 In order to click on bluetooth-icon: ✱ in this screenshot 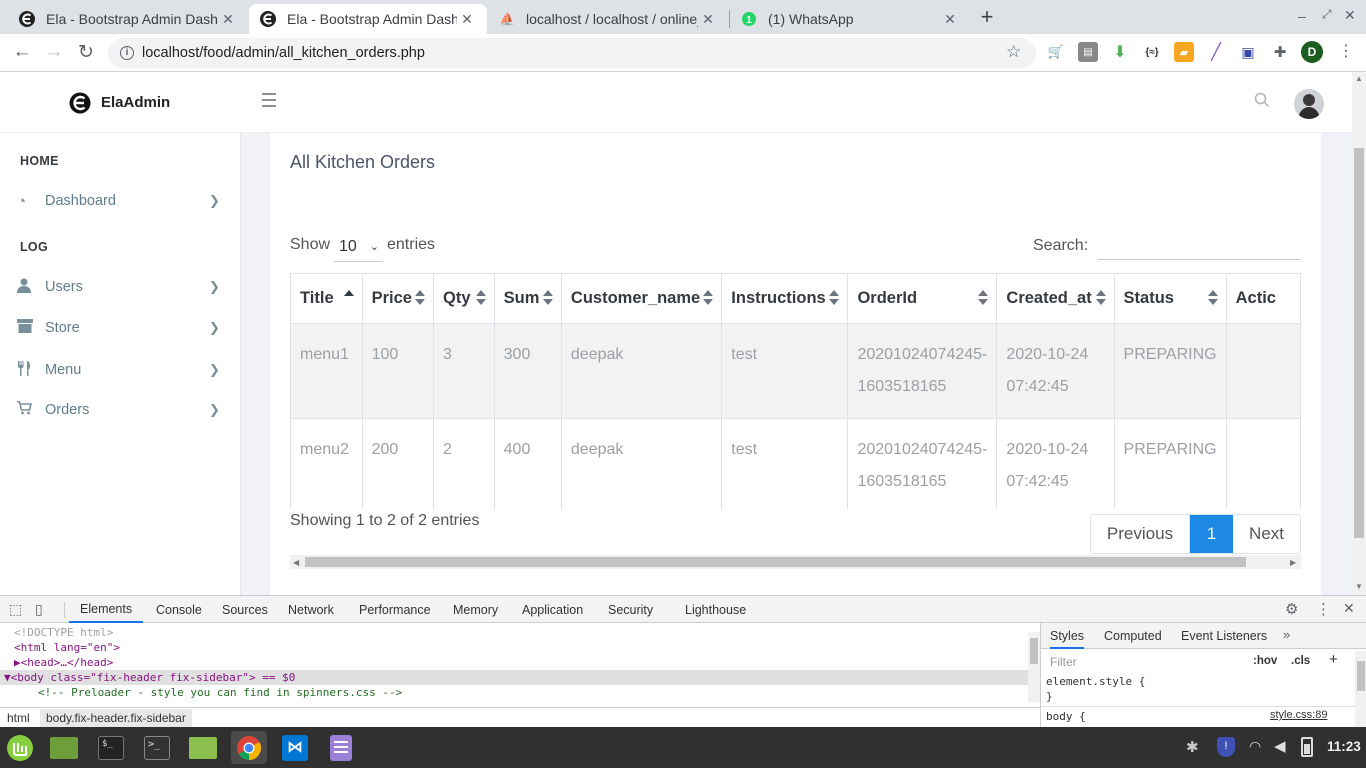, I will do `click(1192, 747)`.